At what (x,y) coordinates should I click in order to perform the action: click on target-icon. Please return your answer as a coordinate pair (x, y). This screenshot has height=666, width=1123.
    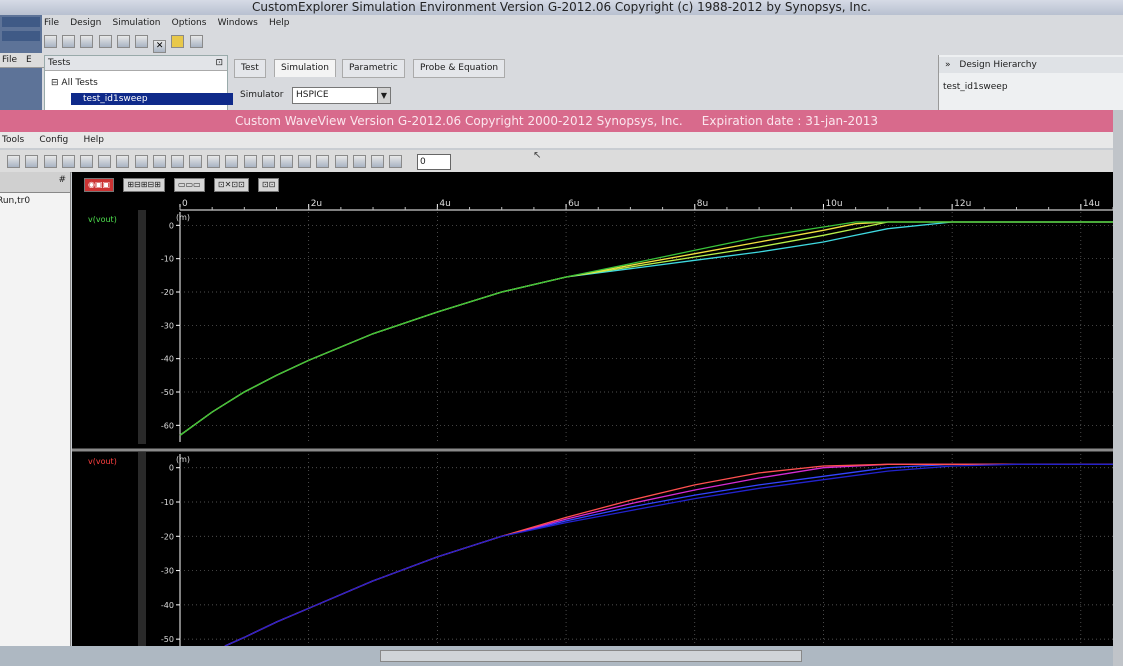
    Looking at the image, I should click on (196, 161).